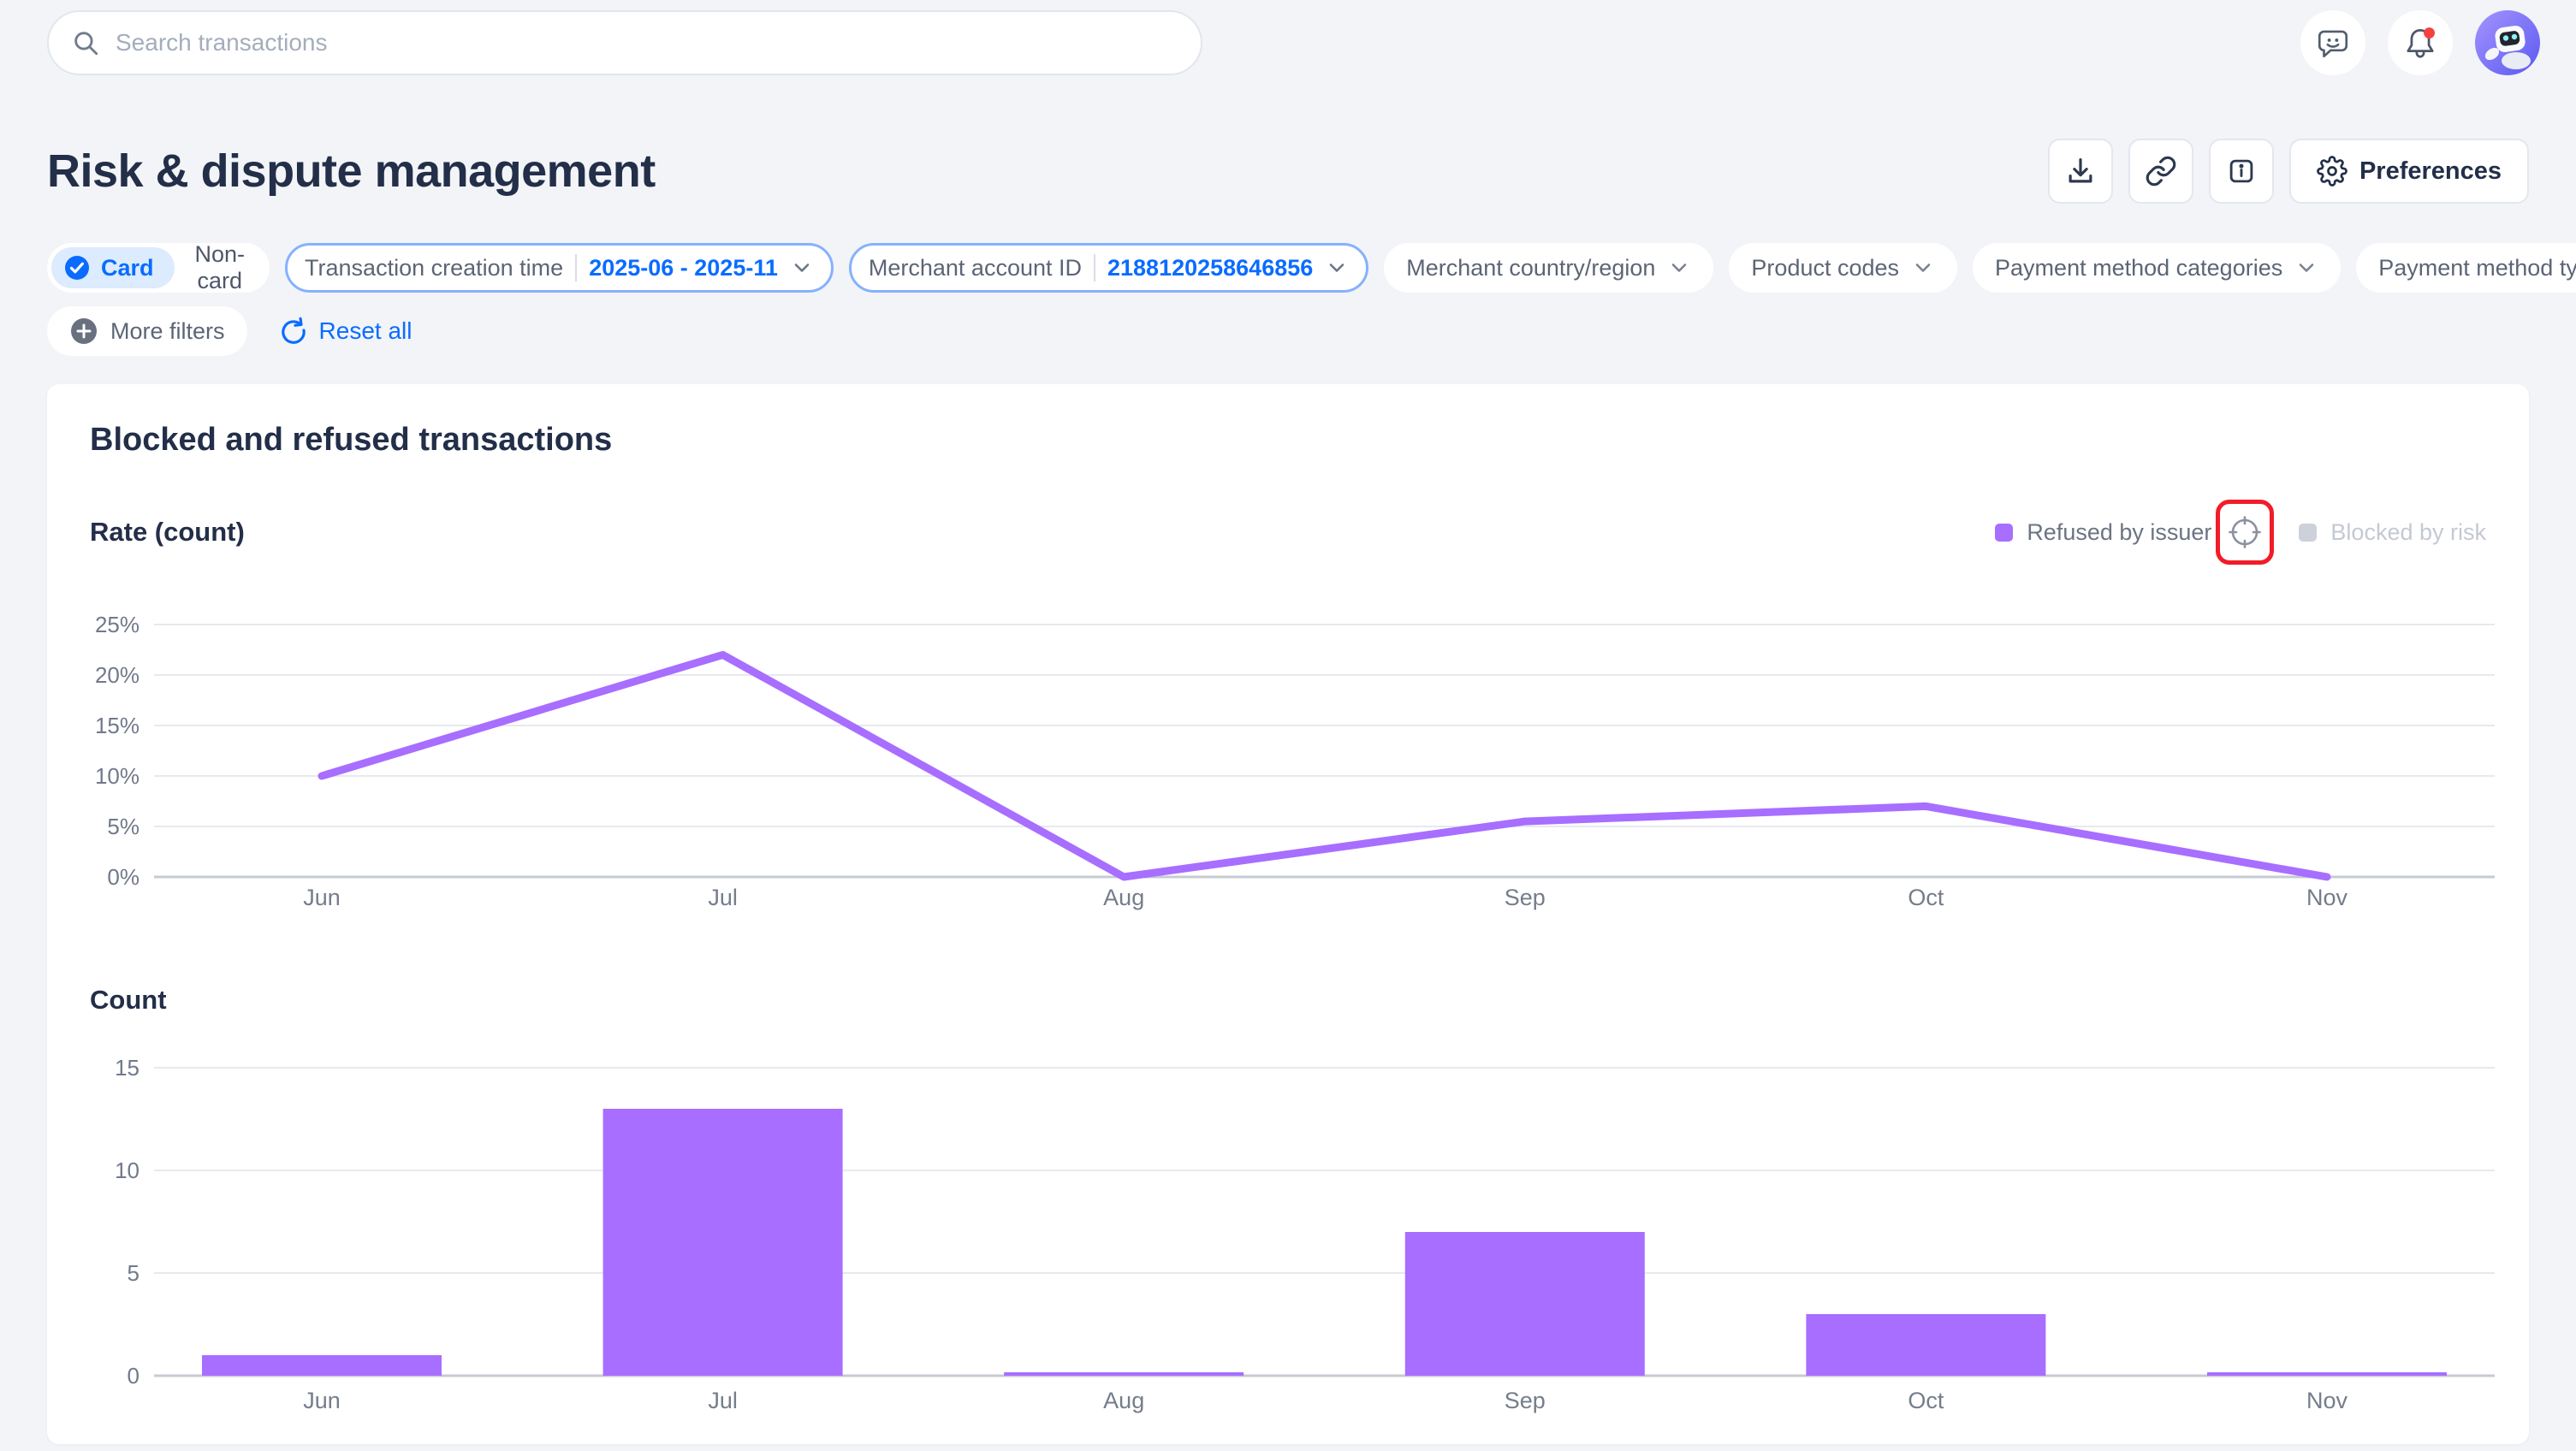 The image size is (2576, 1451). I want to click on filter-chip-merchant-account-id: Merchant account ID 2188120258646856, so click(1108, 268).